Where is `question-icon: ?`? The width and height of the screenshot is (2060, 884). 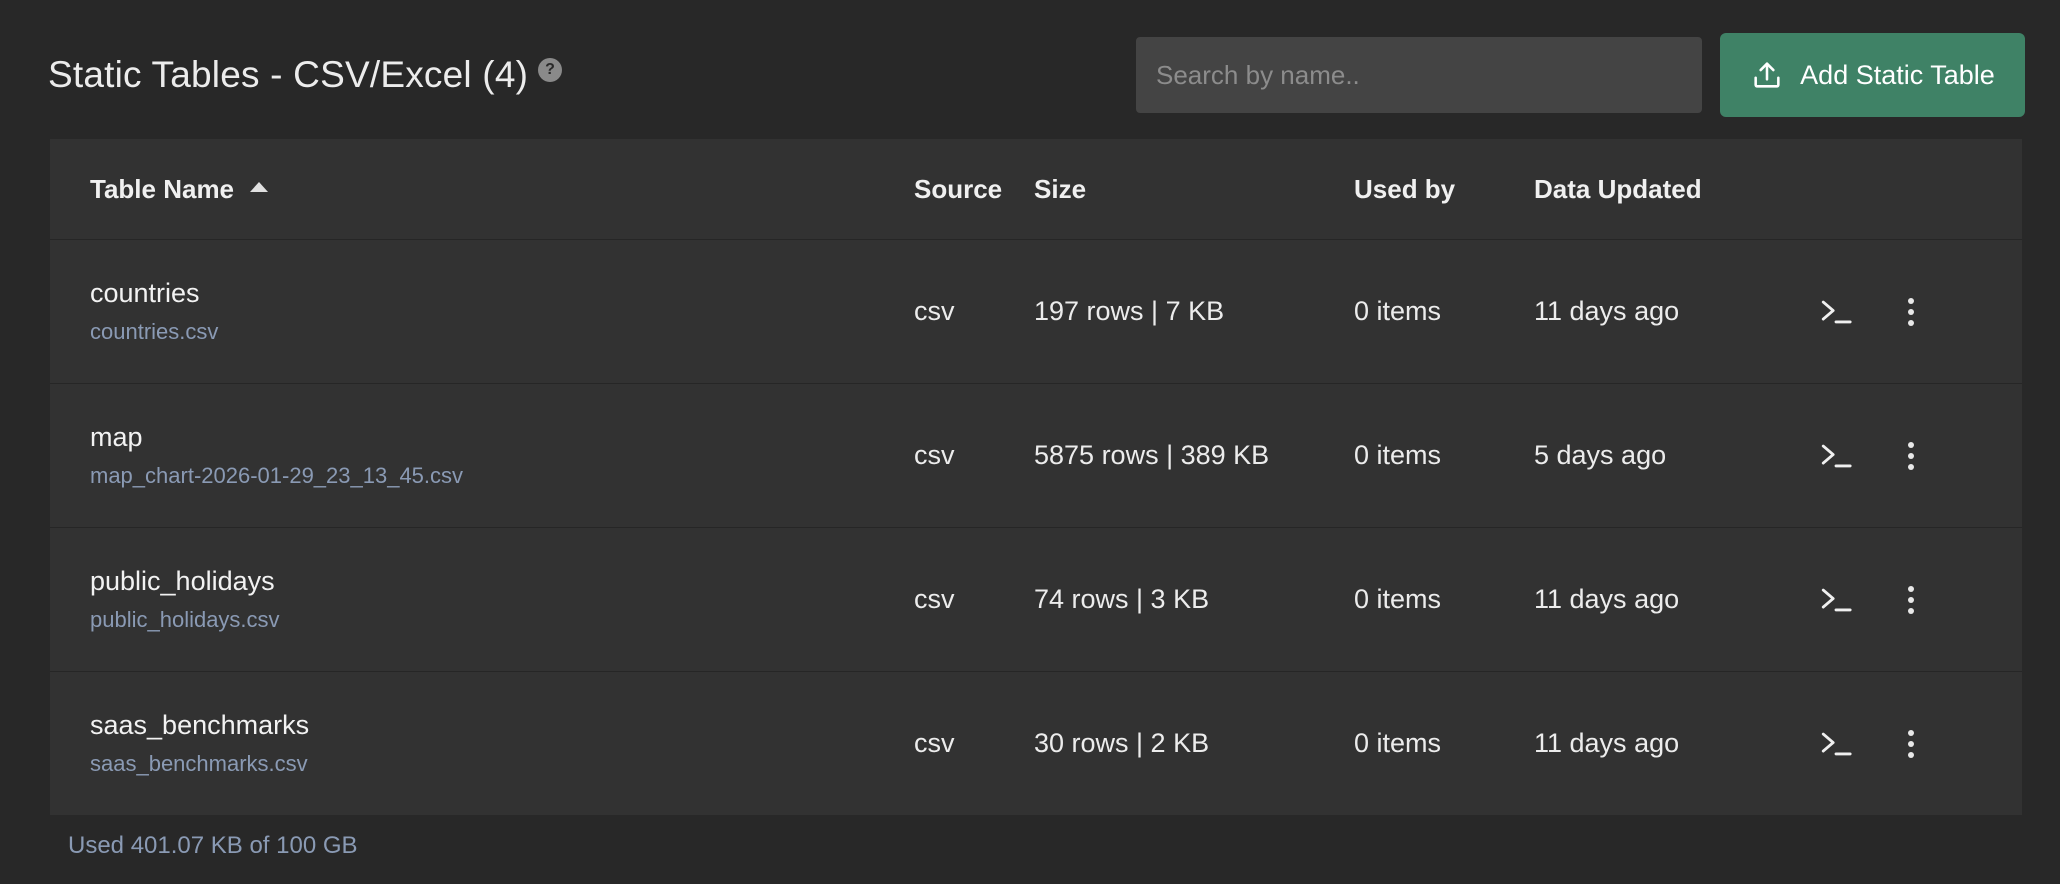 question-icon: ? is located at coordinates (550, 70).